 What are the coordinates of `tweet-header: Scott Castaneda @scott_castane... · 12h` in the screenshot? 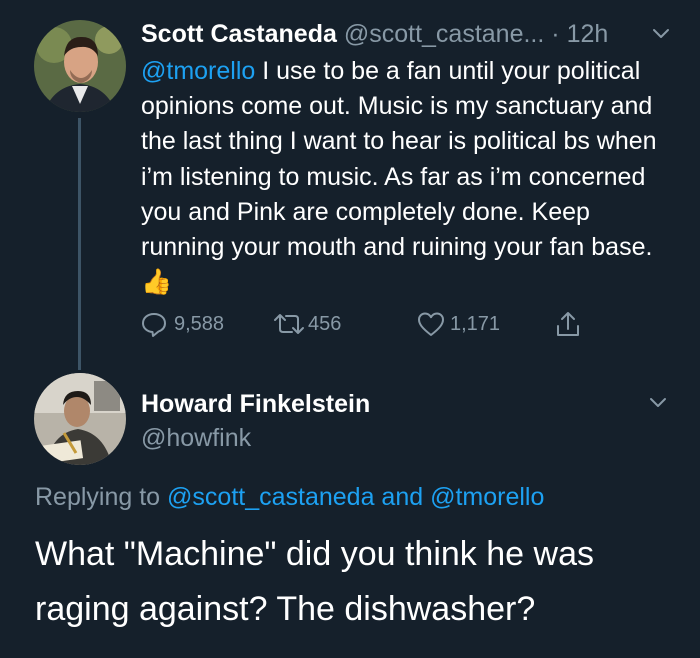 It's located at (374, 34).